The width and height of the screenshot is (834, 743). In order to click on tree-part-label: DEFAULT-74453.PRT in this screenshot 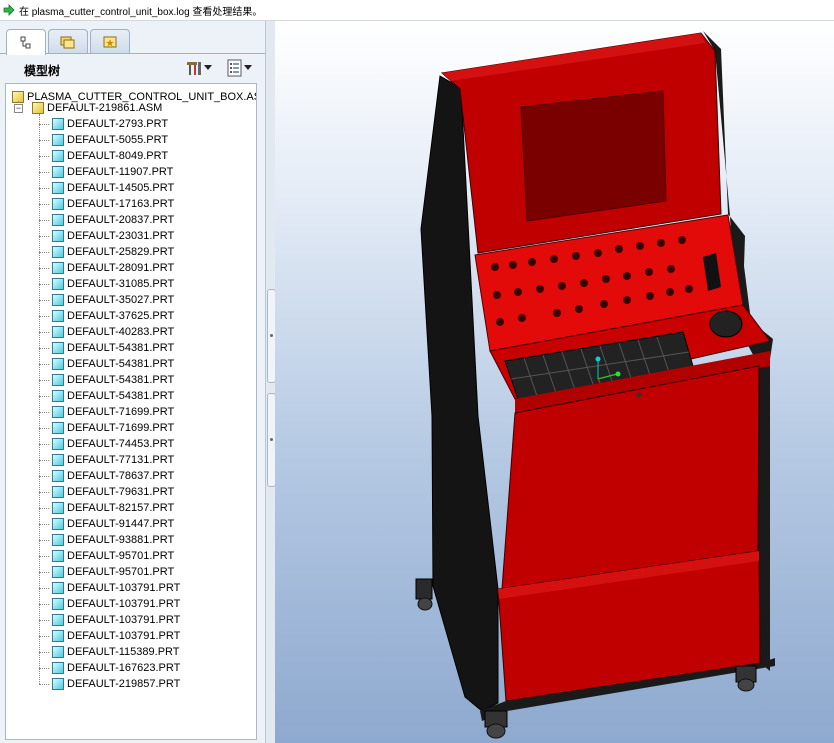, I will do `click(121, 444)`.